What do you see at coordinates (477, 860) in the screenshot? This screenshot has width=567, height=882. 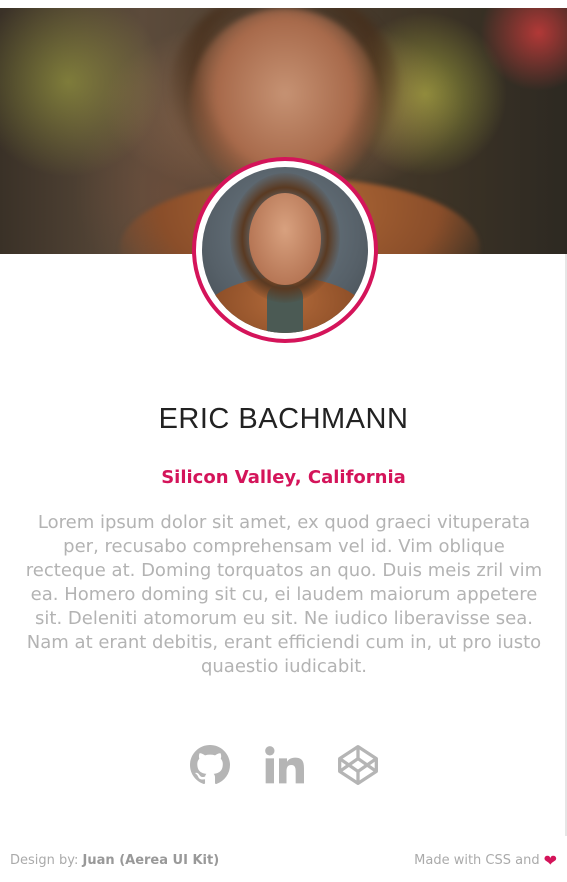 I see `footer-made-with-text: Made with CSS and` at bounding box center [477, 860].